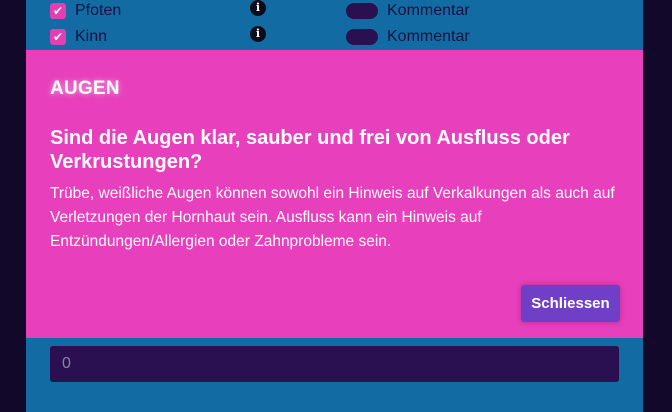 This screenshot has height=412, width=672. Describe the element at coordinates (91, 36) in the screenshot. I see `row-label: Kinn` at that location.